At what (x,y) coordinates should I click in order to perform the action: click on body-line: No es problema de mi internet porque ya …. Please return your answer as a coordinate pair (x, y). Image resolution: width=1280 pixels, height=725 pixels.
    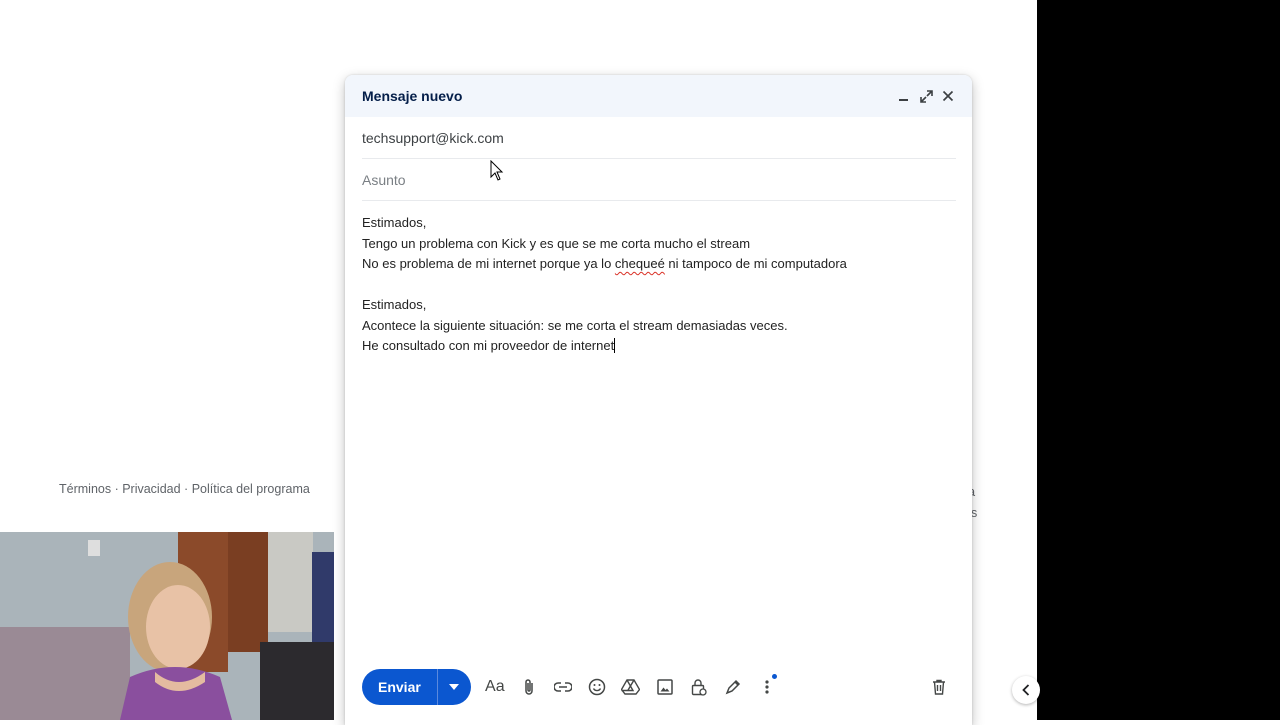
    Looking at the image, I should click on (658, 264).